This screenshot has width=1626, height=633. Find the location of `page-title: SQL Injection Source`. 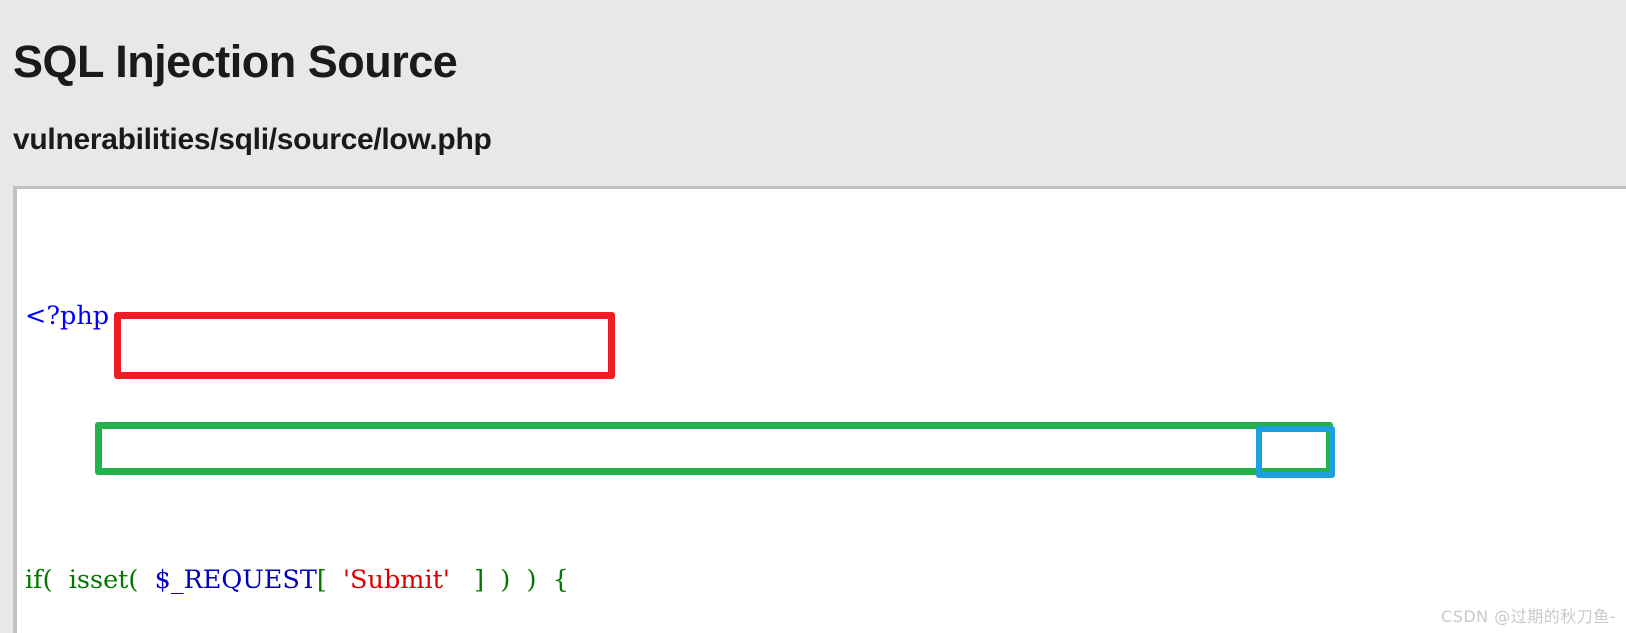

page-title: SQL Injection Source is located at coordinates (235, 62).